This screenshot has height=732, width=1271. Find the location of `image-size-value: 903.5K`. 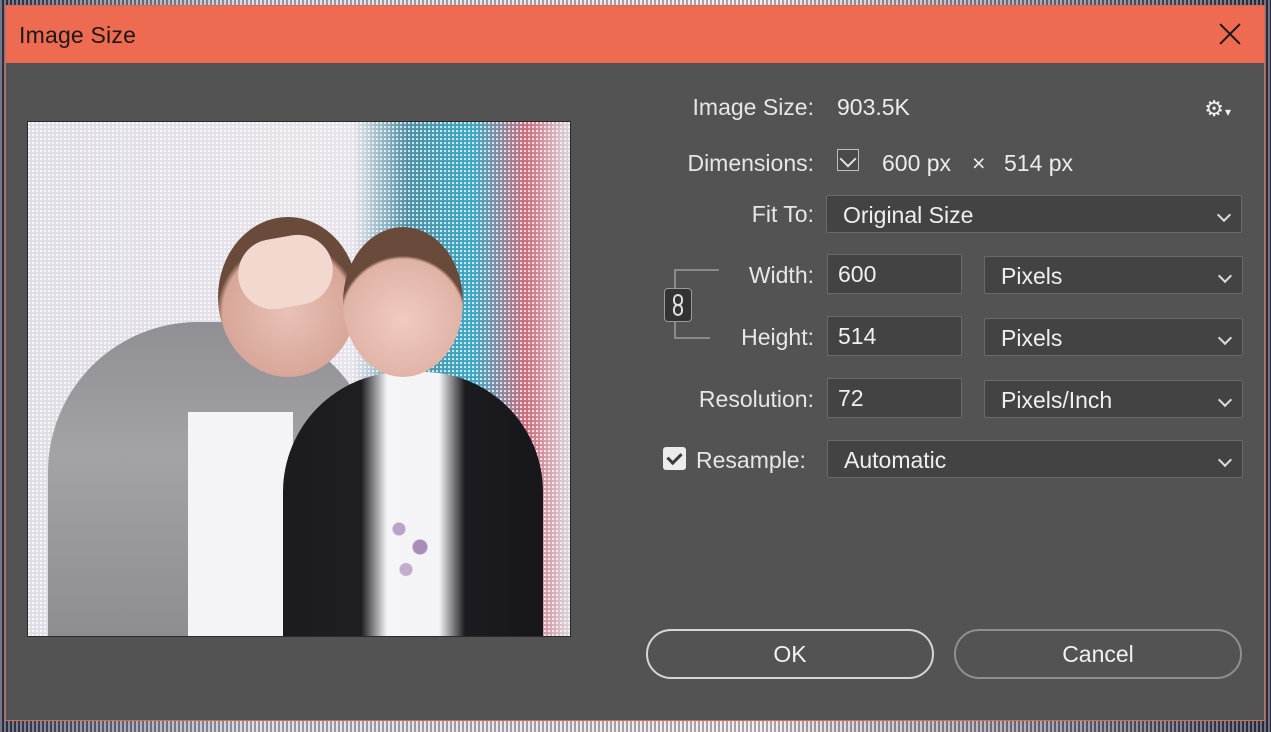

image-size-value: 903.5K is located at coordinates (873, 107).